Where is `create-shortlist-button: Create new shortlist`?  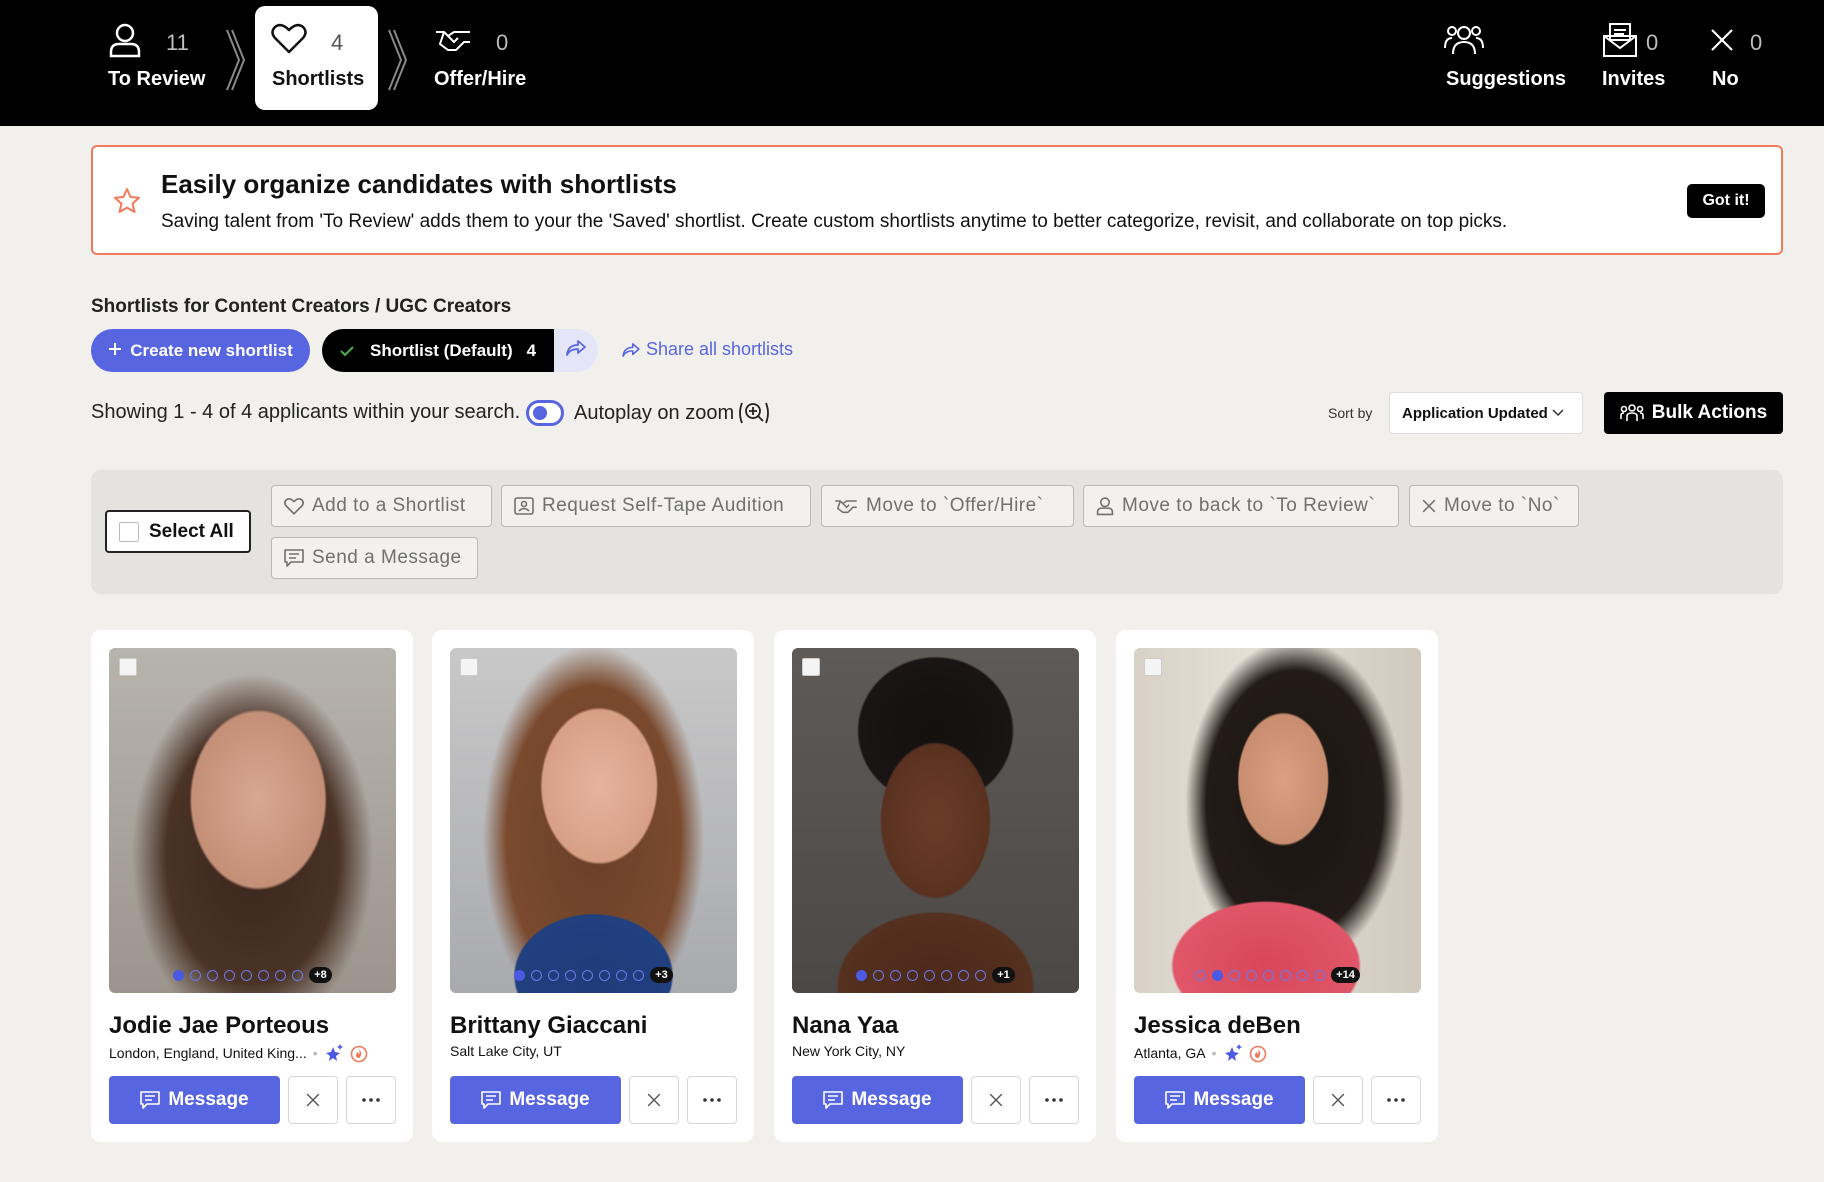 create-shortlist-button: Create new shortlist is located at coordinates (200, 350).